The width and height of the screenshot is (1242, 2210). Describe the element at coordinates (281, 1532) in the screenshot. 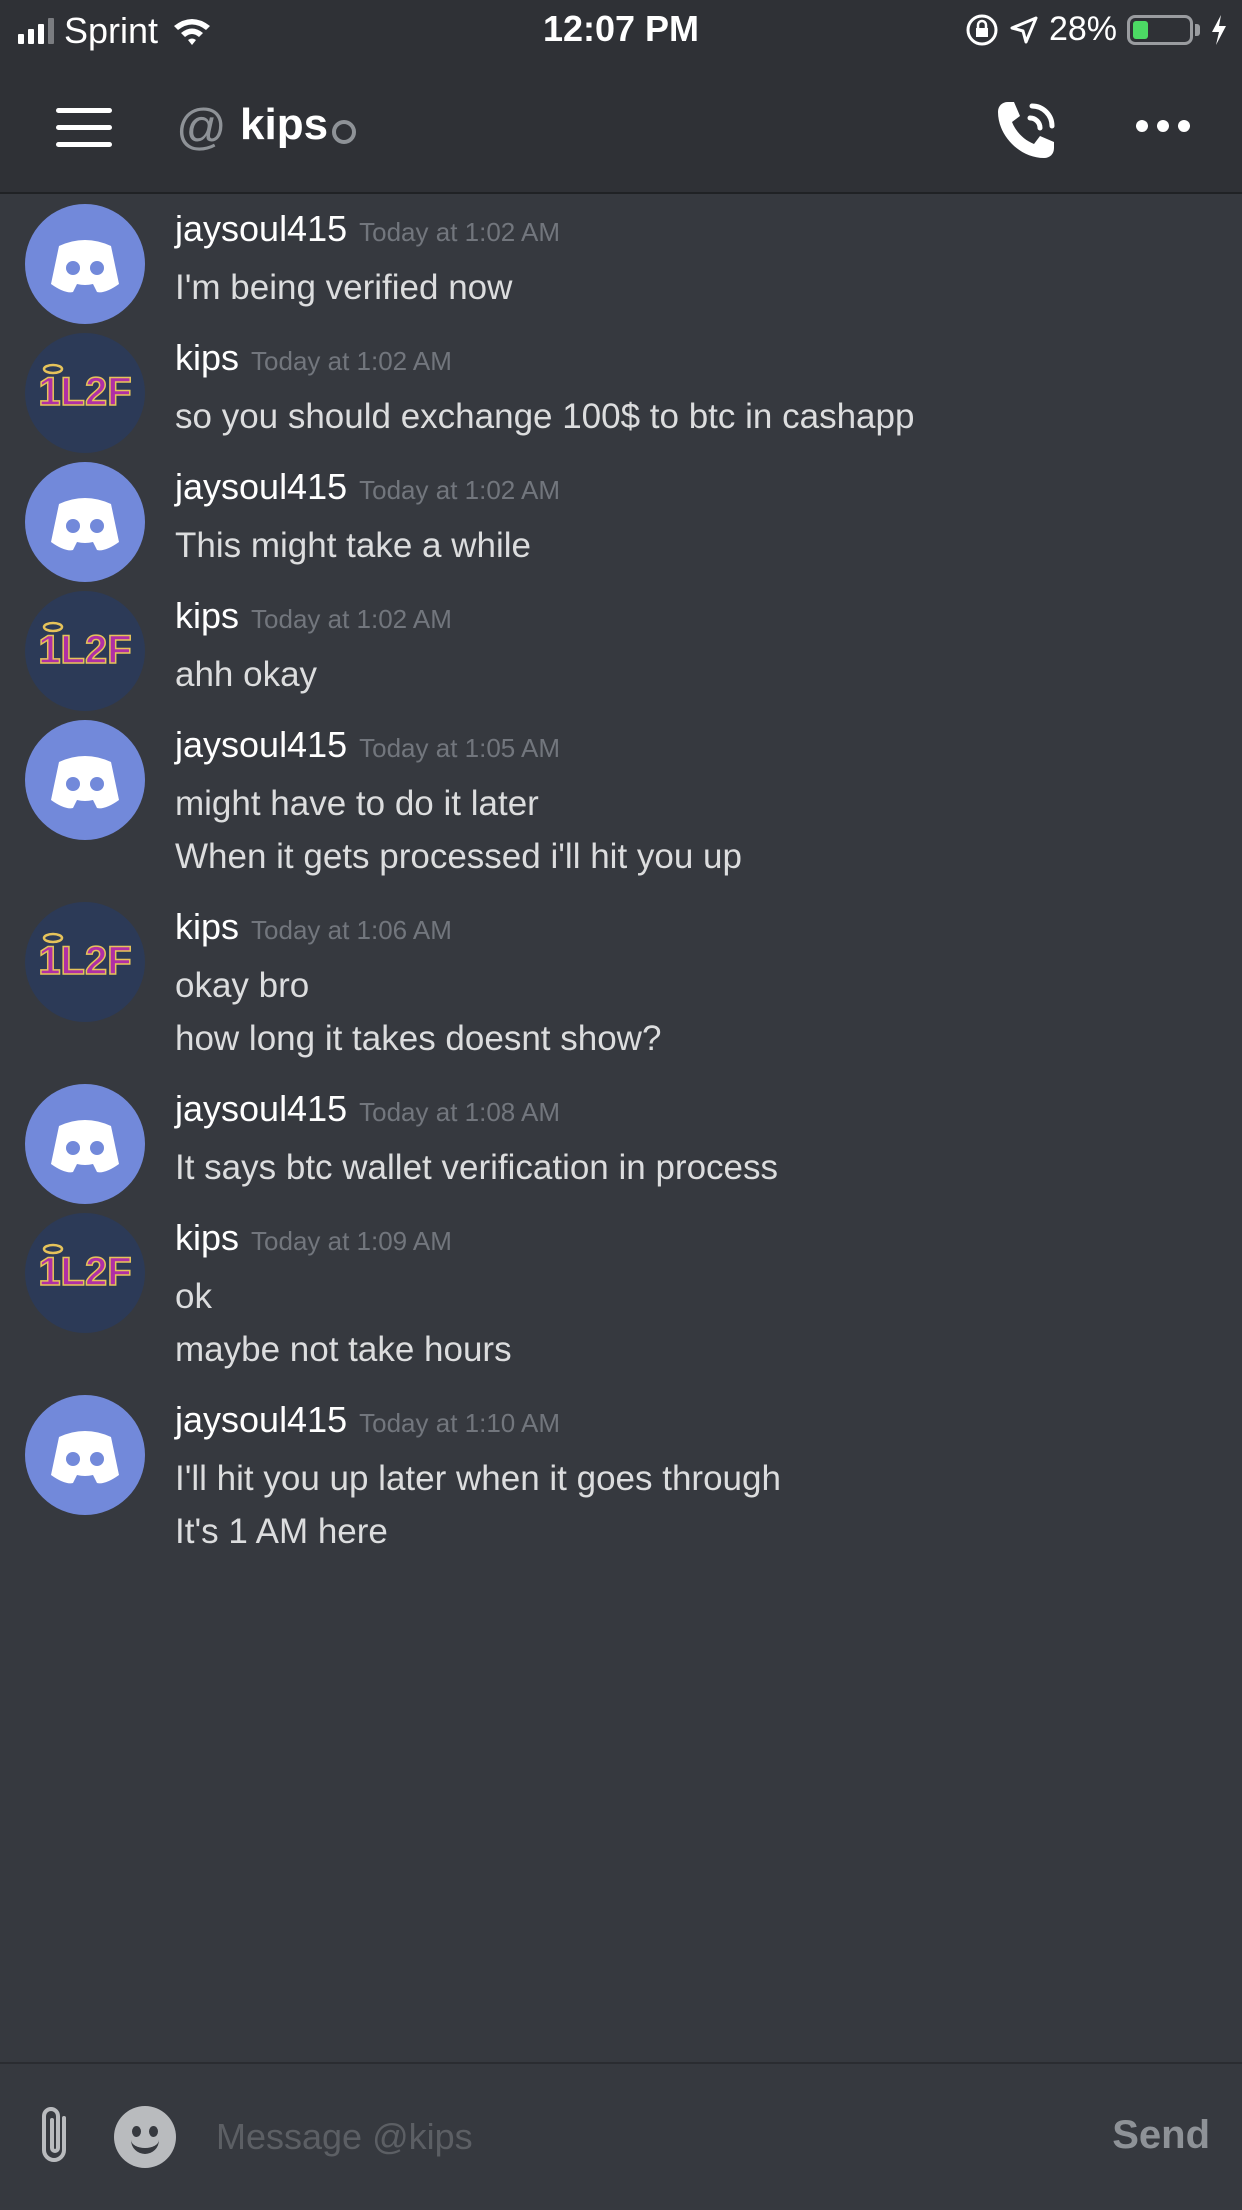

I see `message-text: It's 1 AM here` at that location.